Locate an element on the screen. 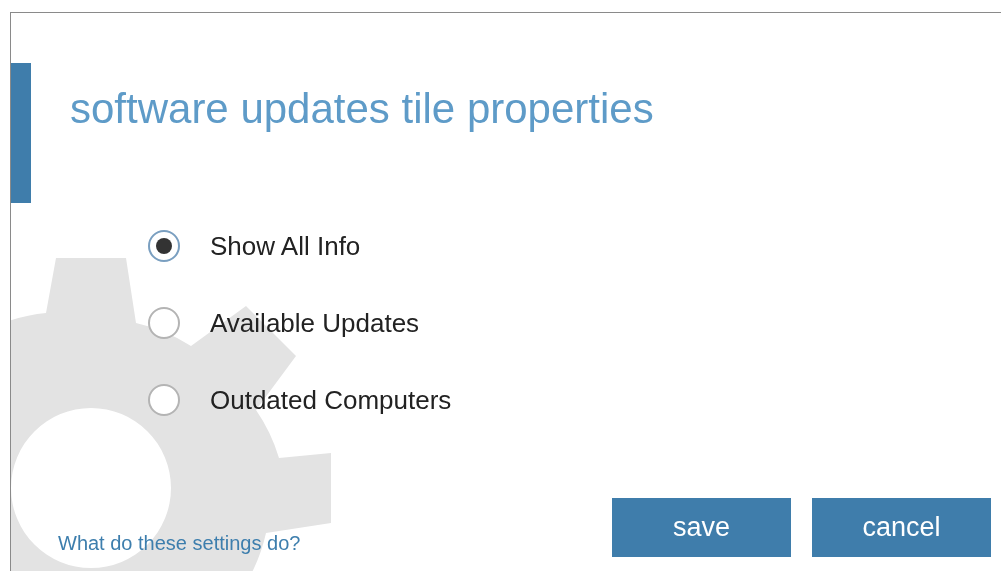 The width and height of the screenshot is (1001, 571). radio-option: Show All Info is located at coordinates (254, 246).